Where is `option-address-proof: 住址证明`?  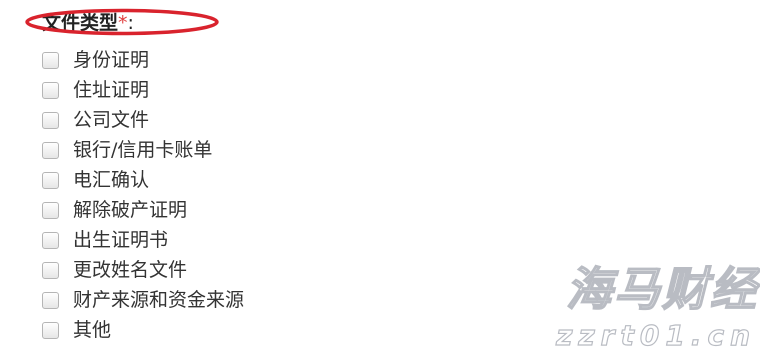
option-address-proof: 住址证明 is located at coordinates (252, 90).